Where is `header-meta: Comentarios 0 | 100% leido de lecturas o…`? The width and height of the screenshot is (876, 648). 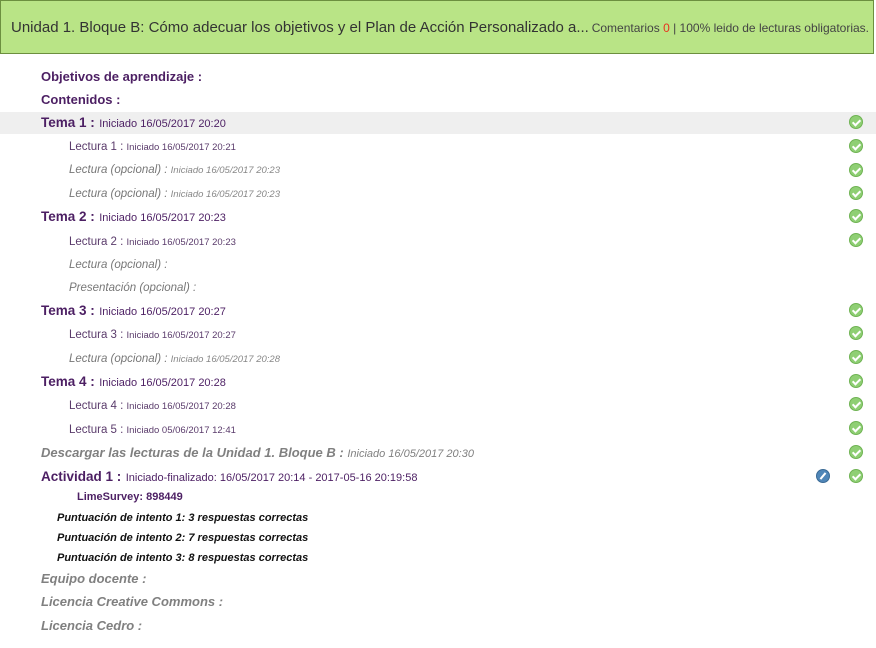 header-meta: Comentarios 0 | 100% leido de lecturas o… is located at coordinates (730, 28).